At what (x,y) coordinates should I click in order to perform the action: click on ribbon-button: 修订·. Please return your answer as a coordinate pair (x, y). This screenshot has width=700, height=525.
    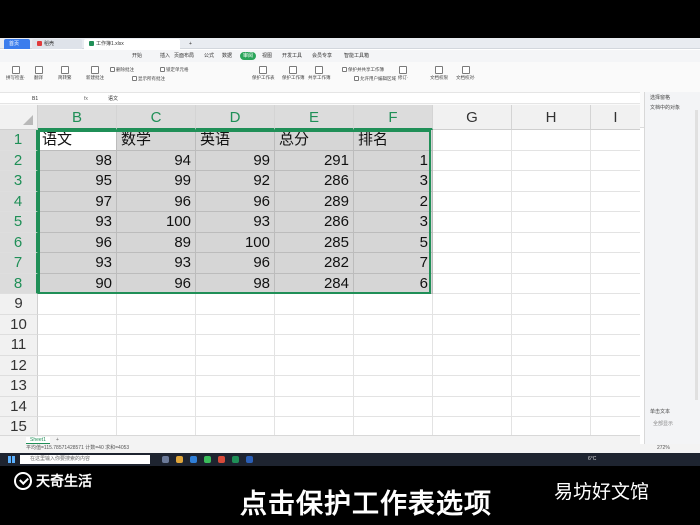
    Looking at the image, I should click on (403, 73).